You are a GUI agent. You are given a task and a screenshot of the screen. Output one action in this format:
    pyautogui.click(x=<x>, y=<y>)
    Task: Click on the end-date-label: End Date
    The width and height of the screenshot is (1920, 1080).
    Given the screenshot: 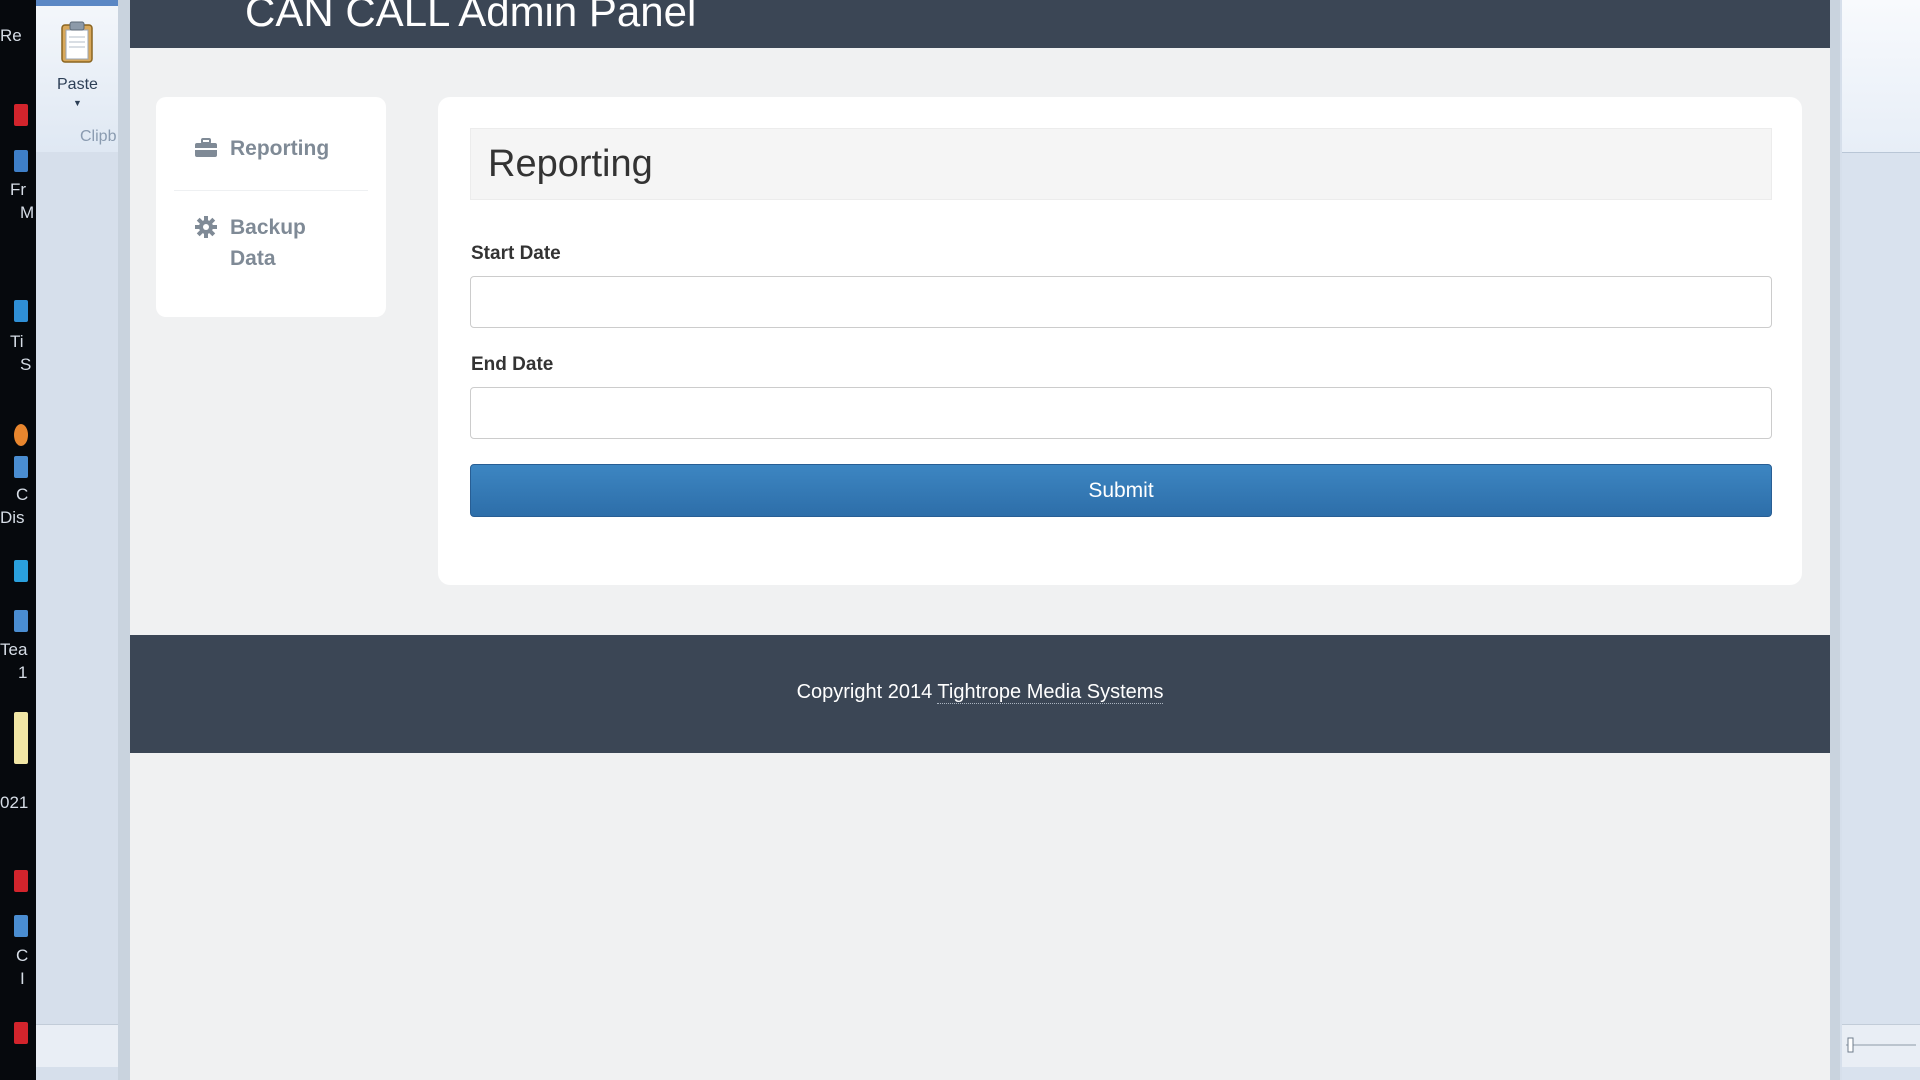 What is the action you would take?
    pyautogui.click(x=512, y=364)
    